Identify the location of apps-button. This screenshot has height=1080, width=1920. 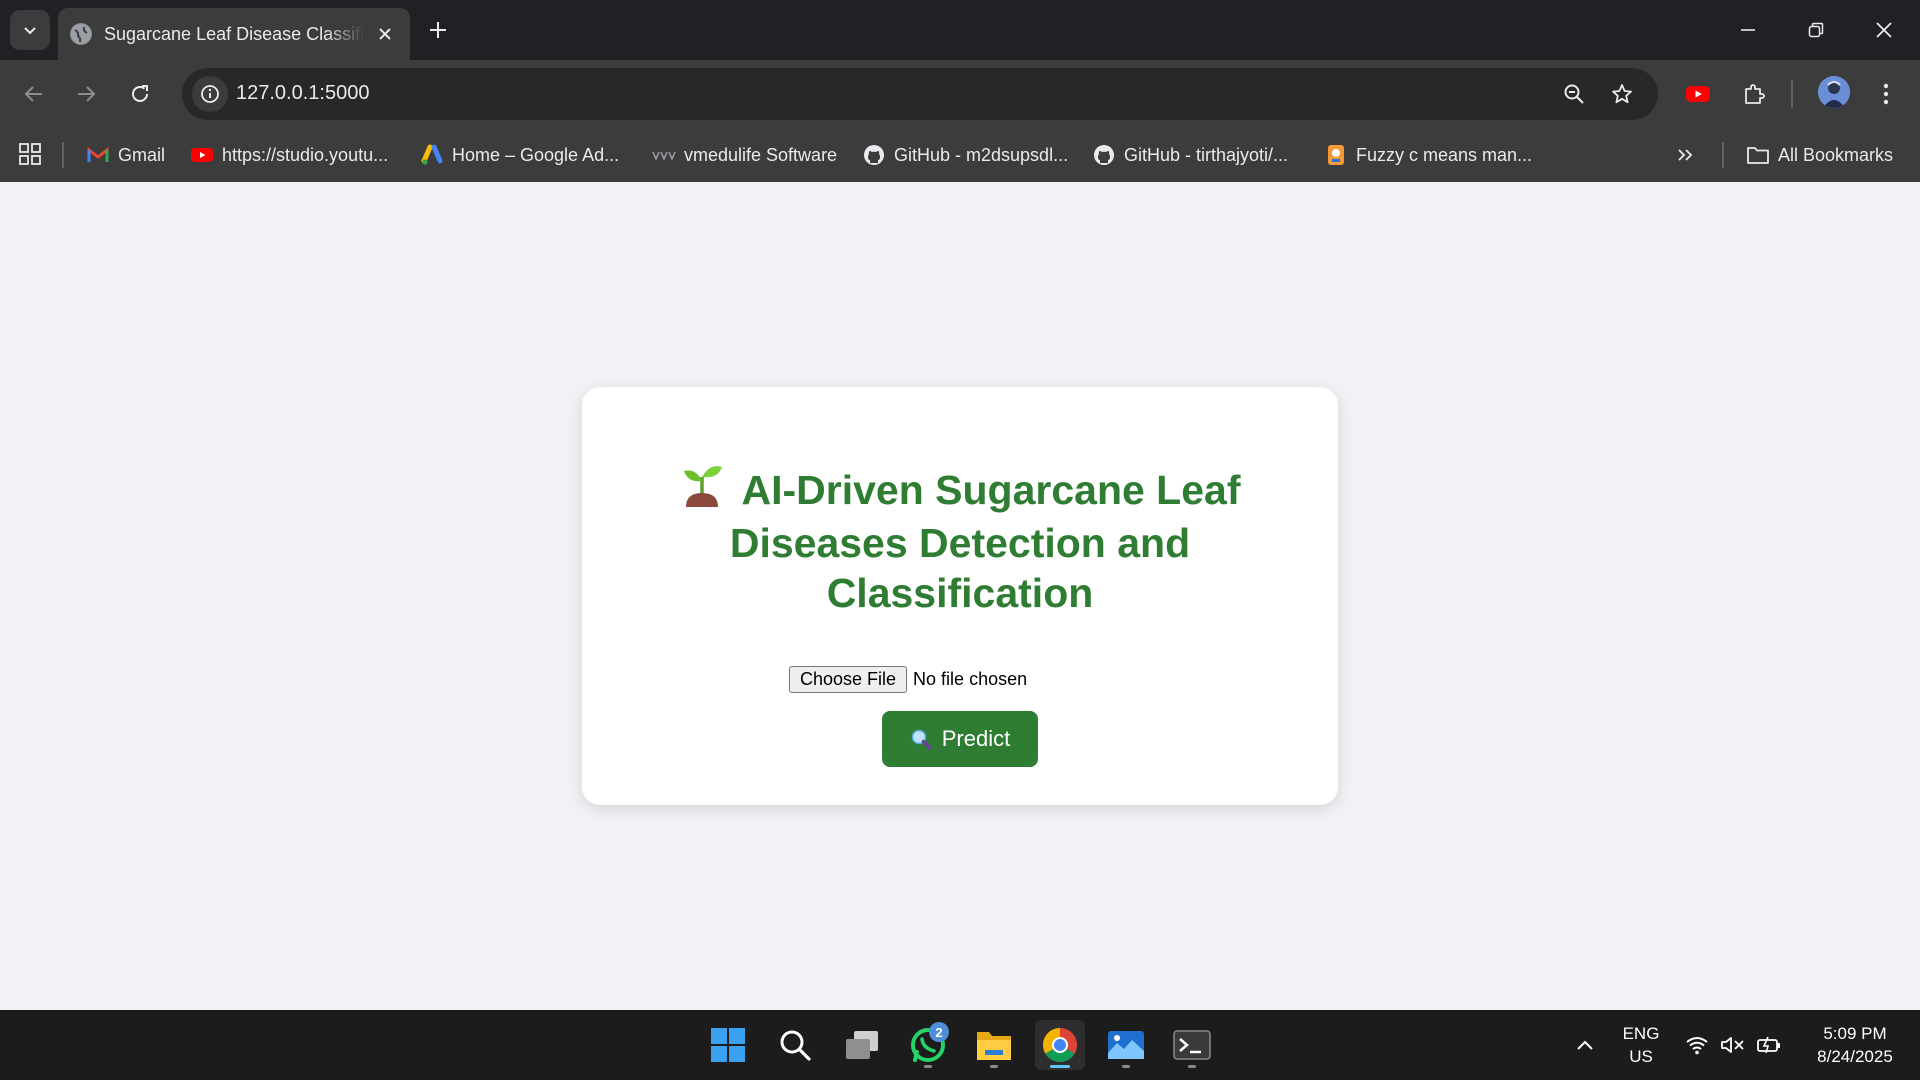
(30, 154).